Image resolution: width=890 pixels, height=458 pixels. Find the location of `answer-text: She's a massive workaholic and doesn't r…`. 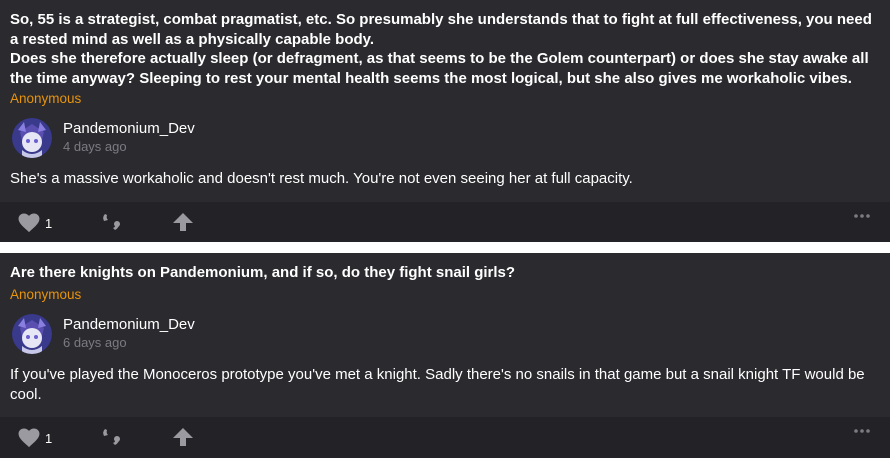

answer-text: She's a massive workaholic and doesn't r… is located at coordinates (321, 178).